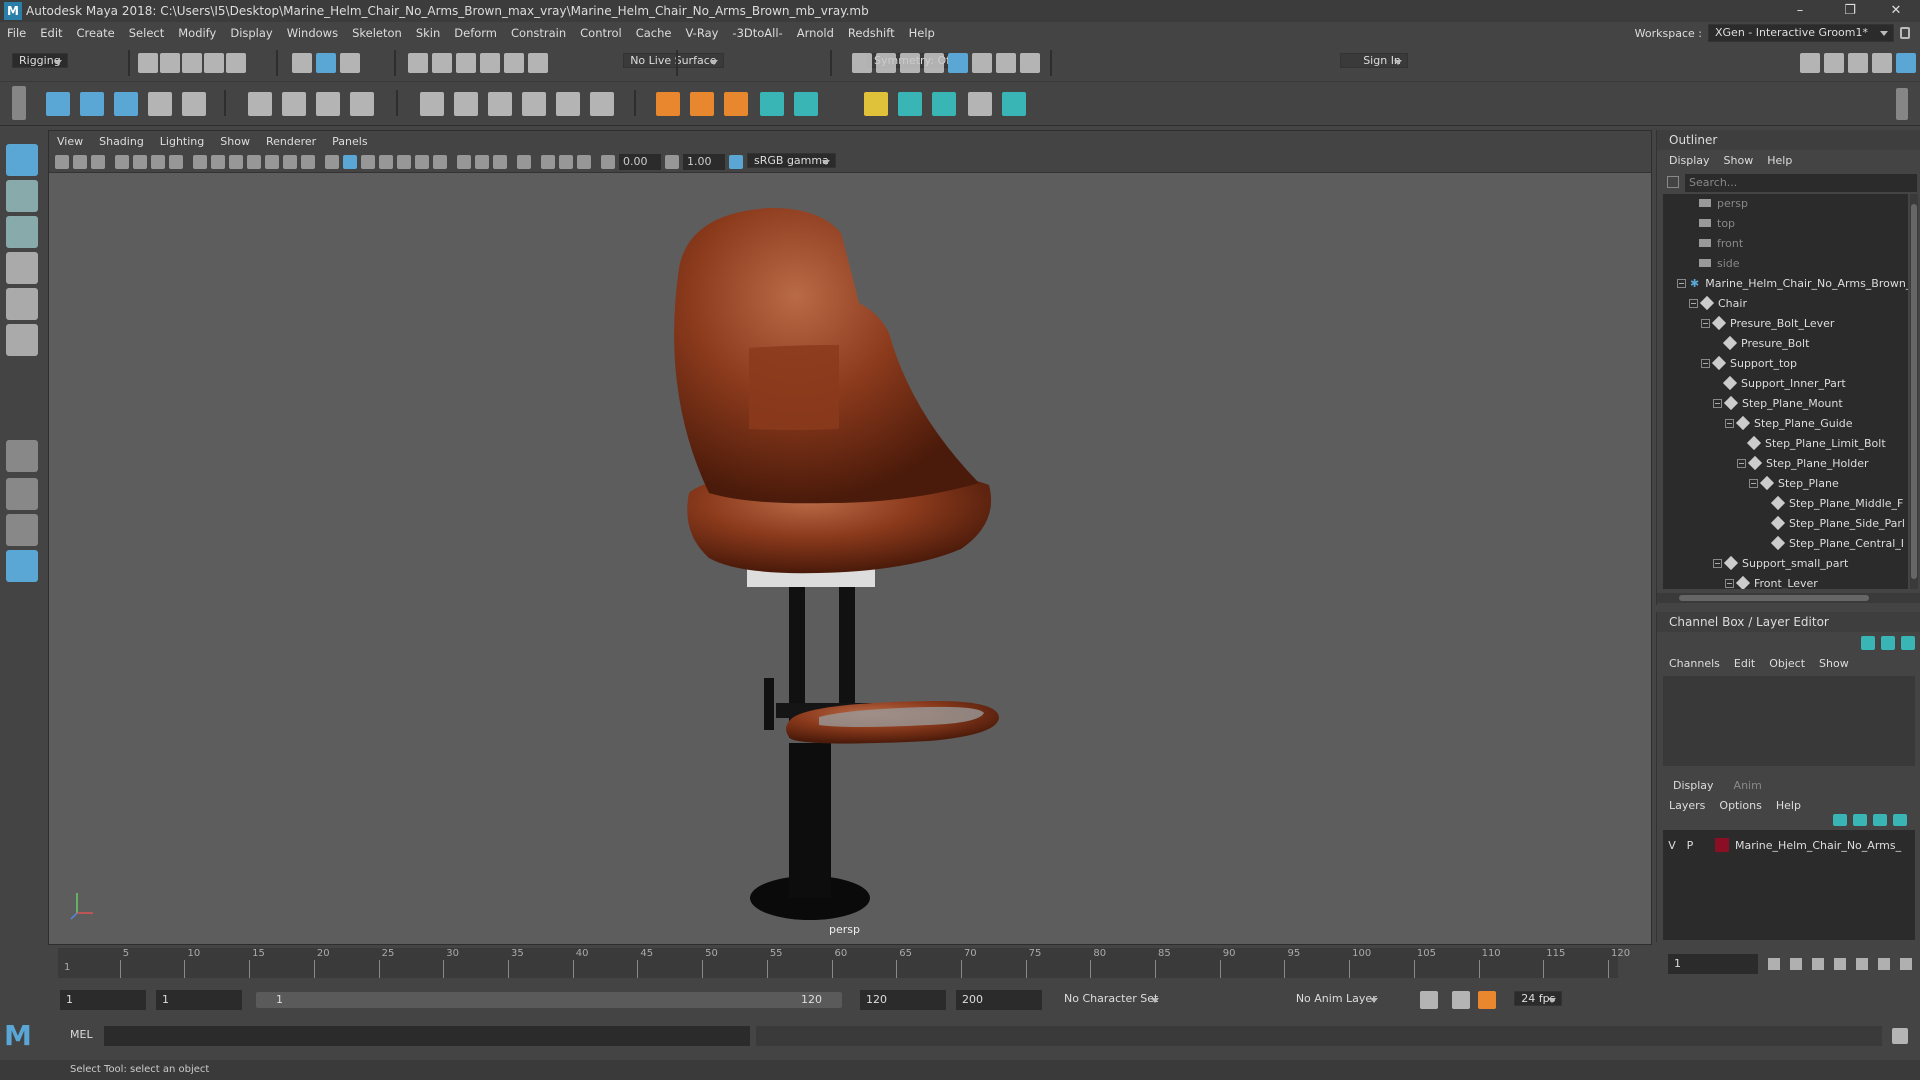  What do you see at coordinates (81, 1034) in the screenshot?
I see `mel-label: MEL` at bounding box center [81, 1034].